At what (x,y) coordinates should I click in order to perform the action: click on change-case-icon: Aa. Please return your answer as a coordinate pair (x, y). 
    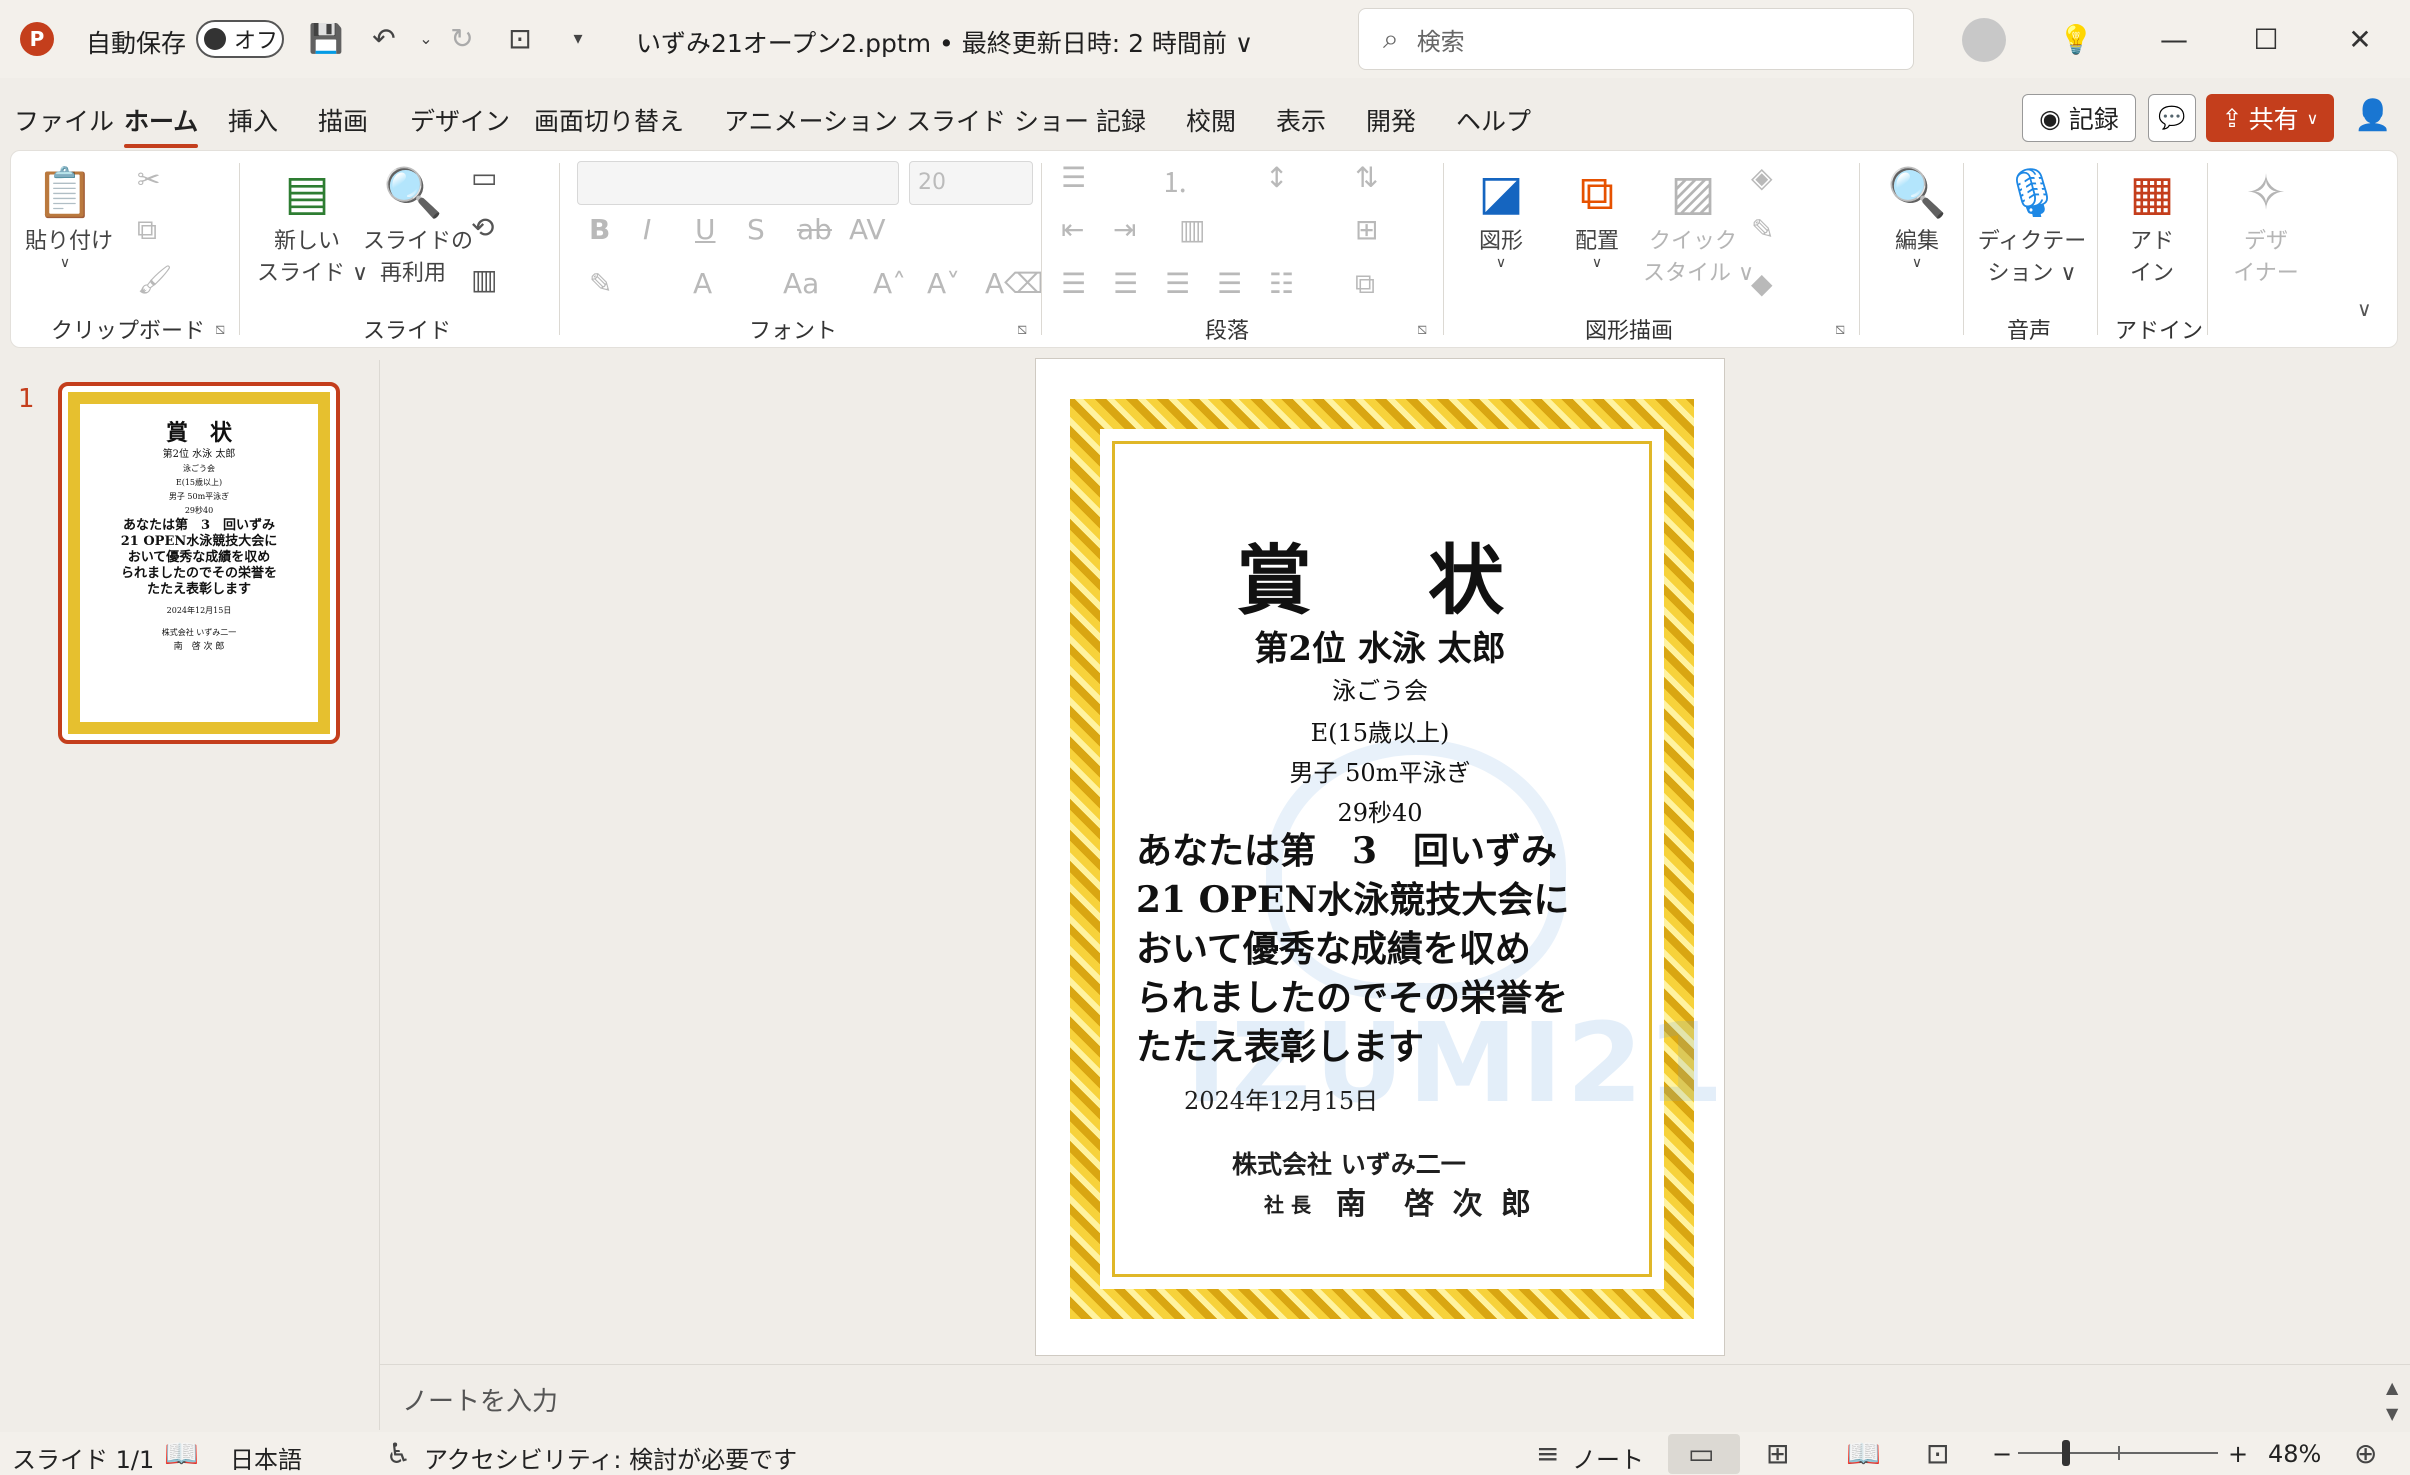
    Looking at the image, I should click on (801, 283).